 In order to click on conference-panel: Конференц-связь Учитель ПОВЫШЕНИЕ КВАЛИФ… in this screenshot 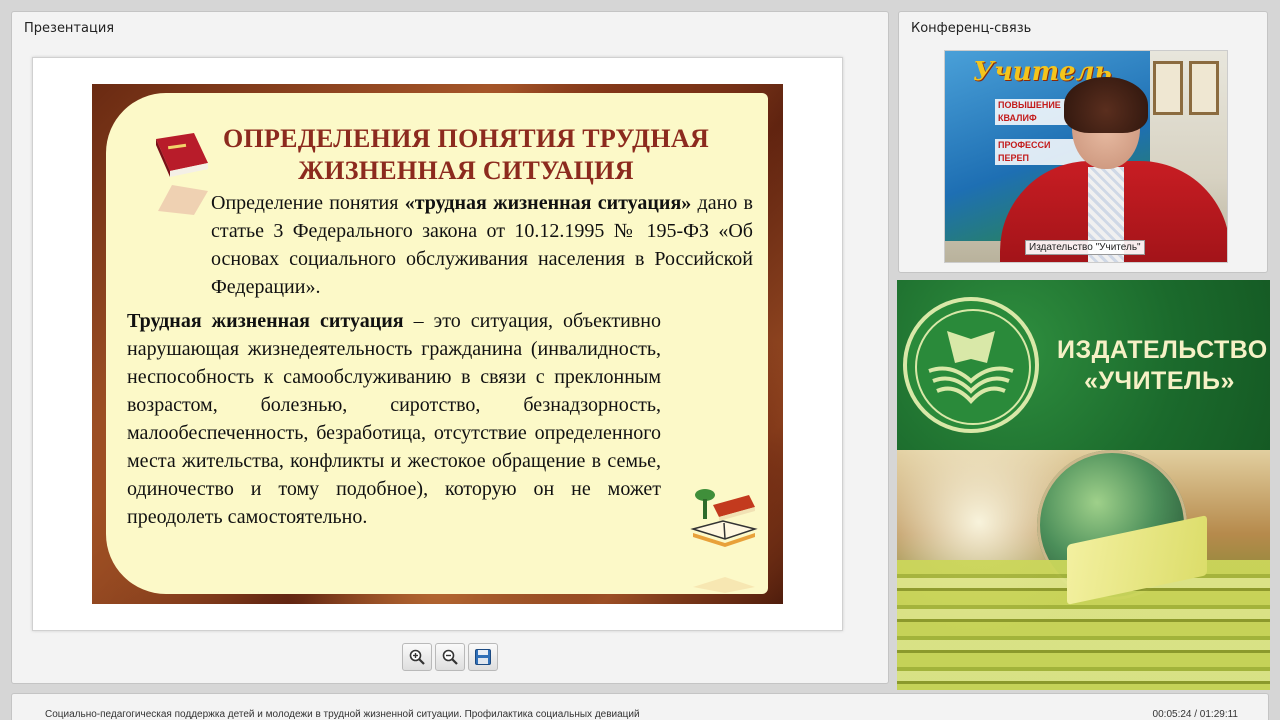, I will do `click(1083, 142)`.